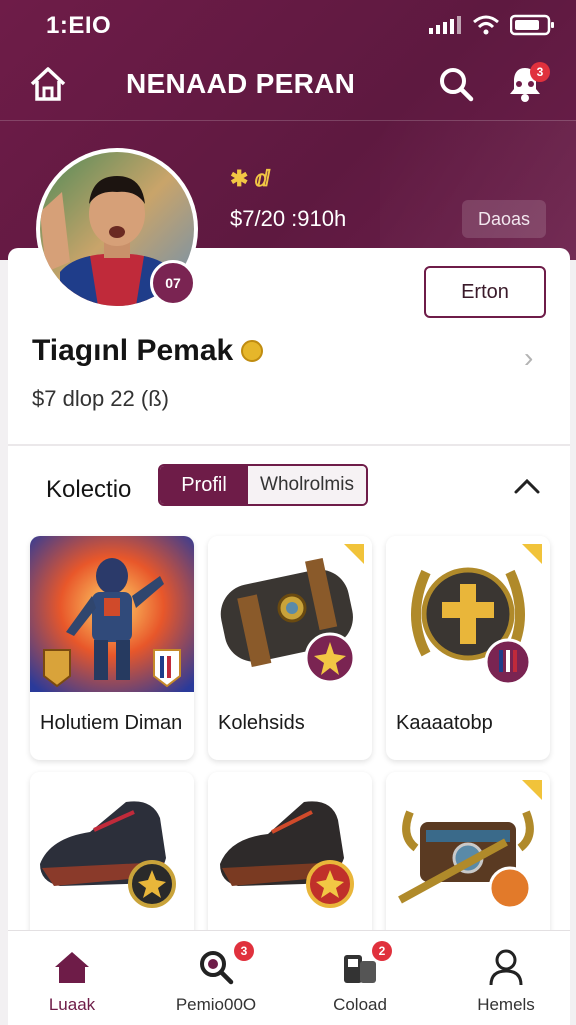  Describe the element at coordinates (528, 358) in the screenshot. I see `chevron-right-icon: ›` at that location.